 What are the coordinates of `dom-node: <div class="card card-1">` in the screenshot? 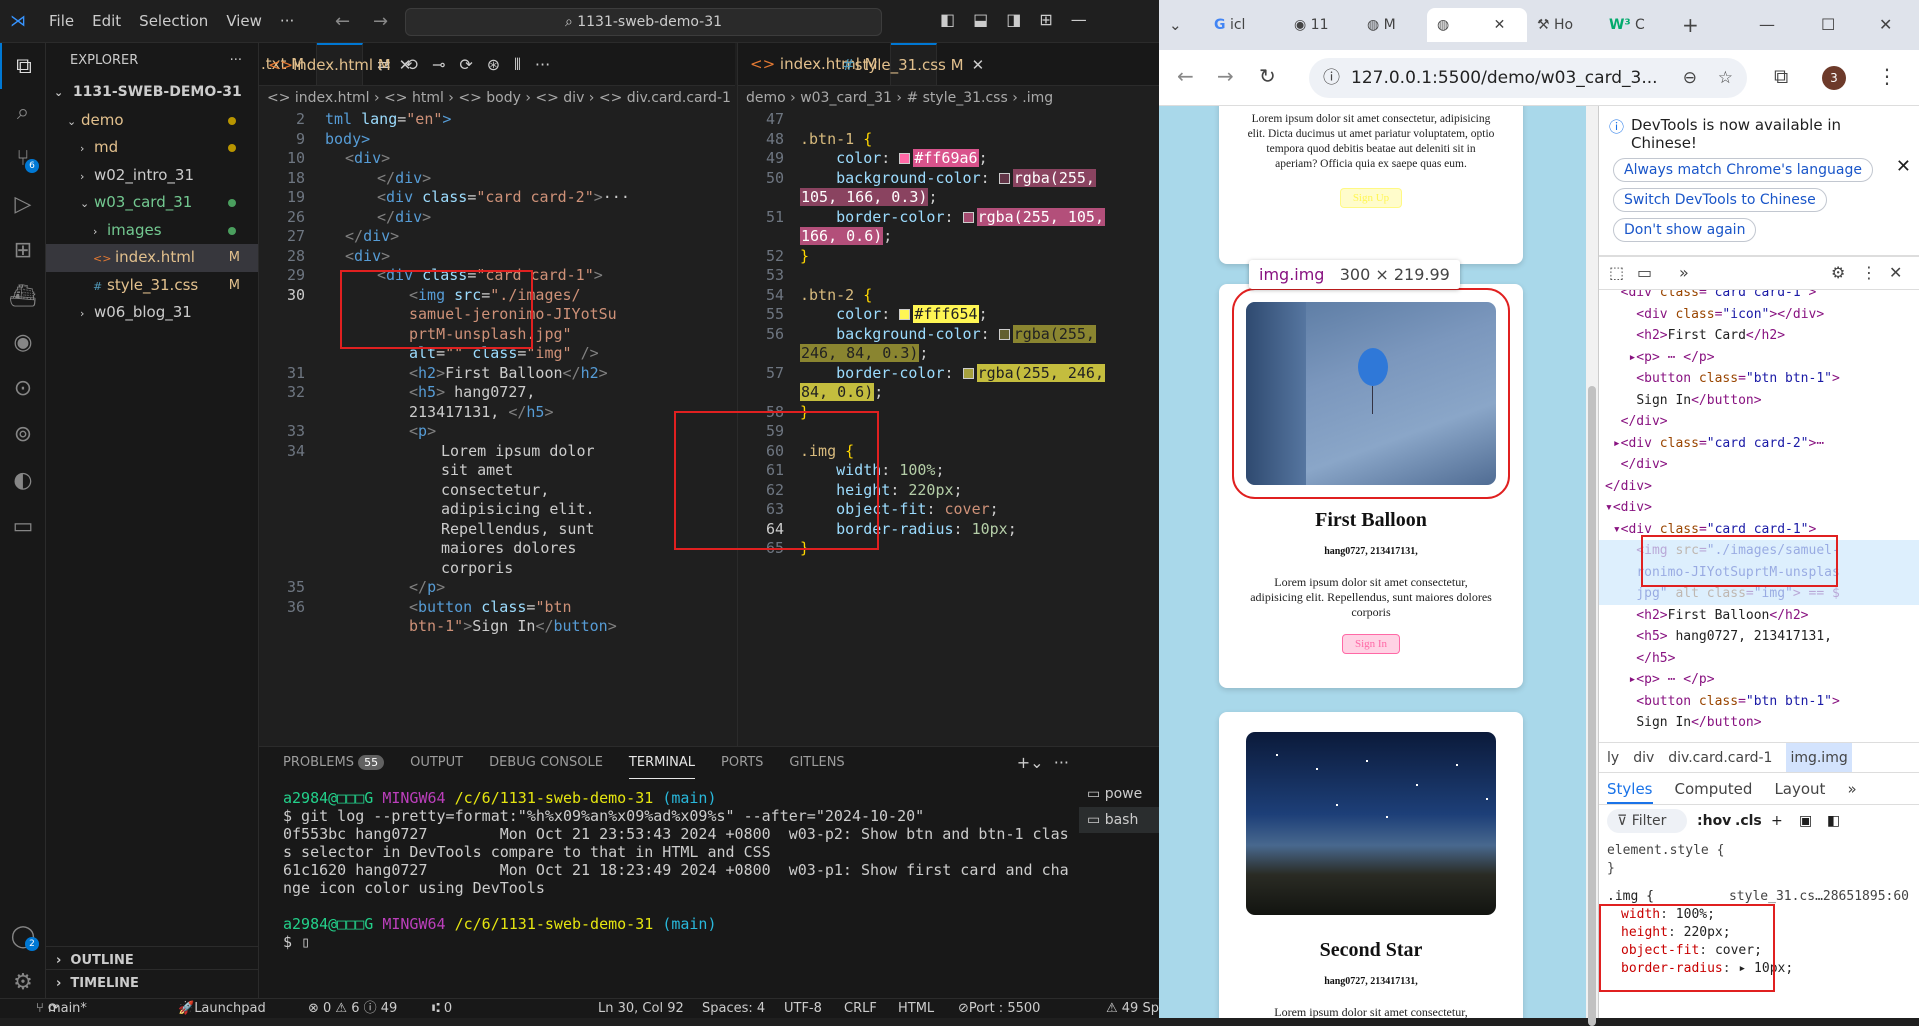 It's located at (1722, 297).